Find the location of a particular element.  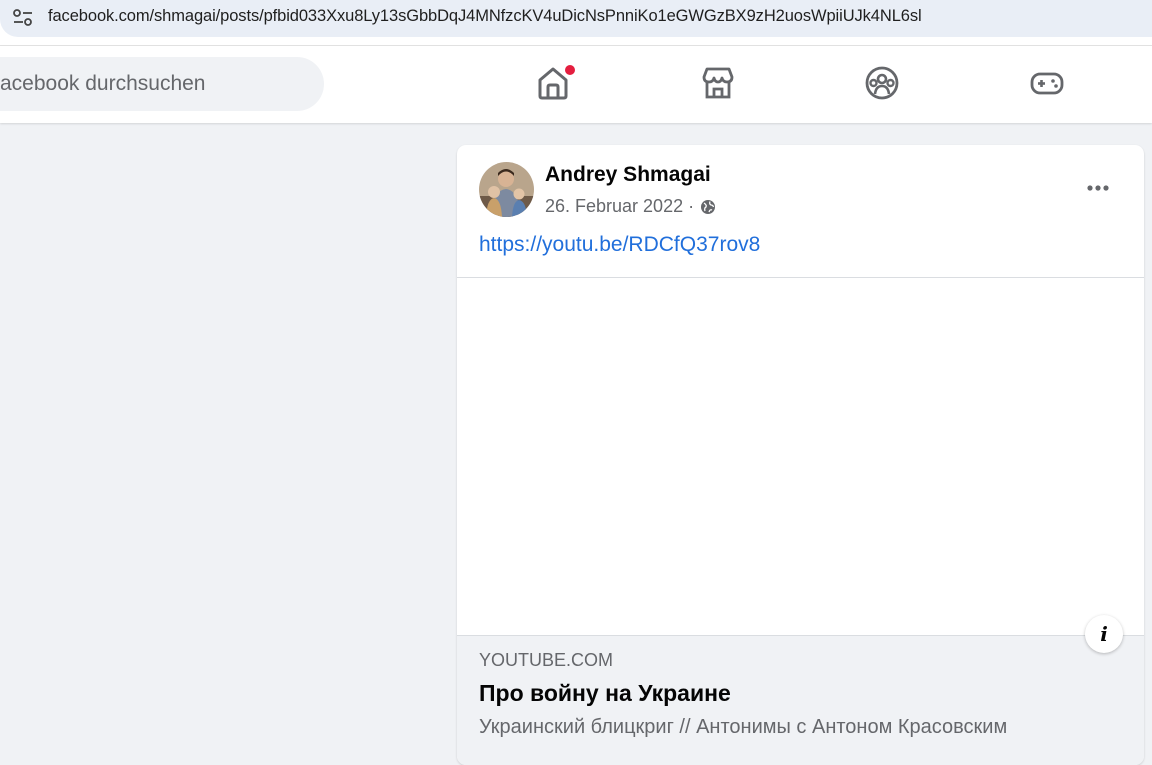

info-icon: i is located at coordinates (1104, 634).